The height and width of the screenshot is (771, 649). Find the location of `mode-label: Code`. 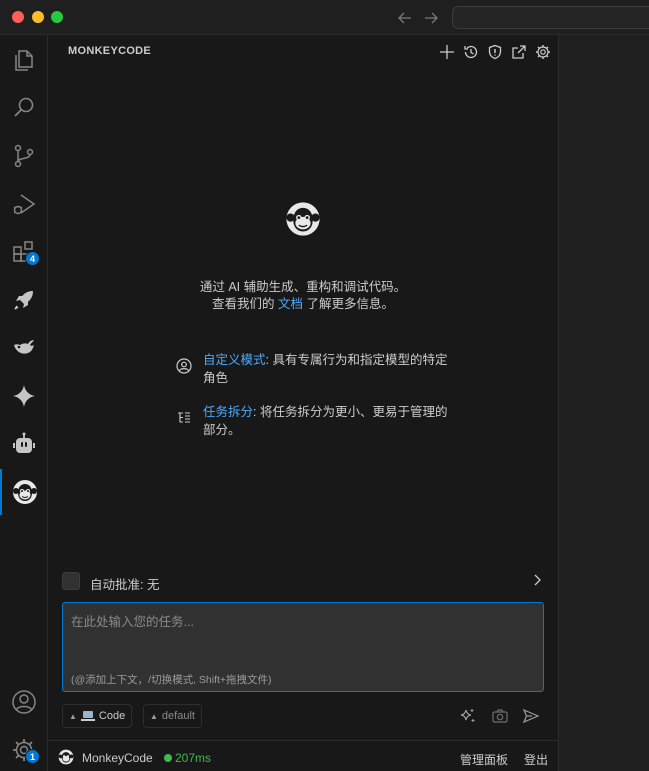

mode-label: Code is located at coordinates (112, 716).